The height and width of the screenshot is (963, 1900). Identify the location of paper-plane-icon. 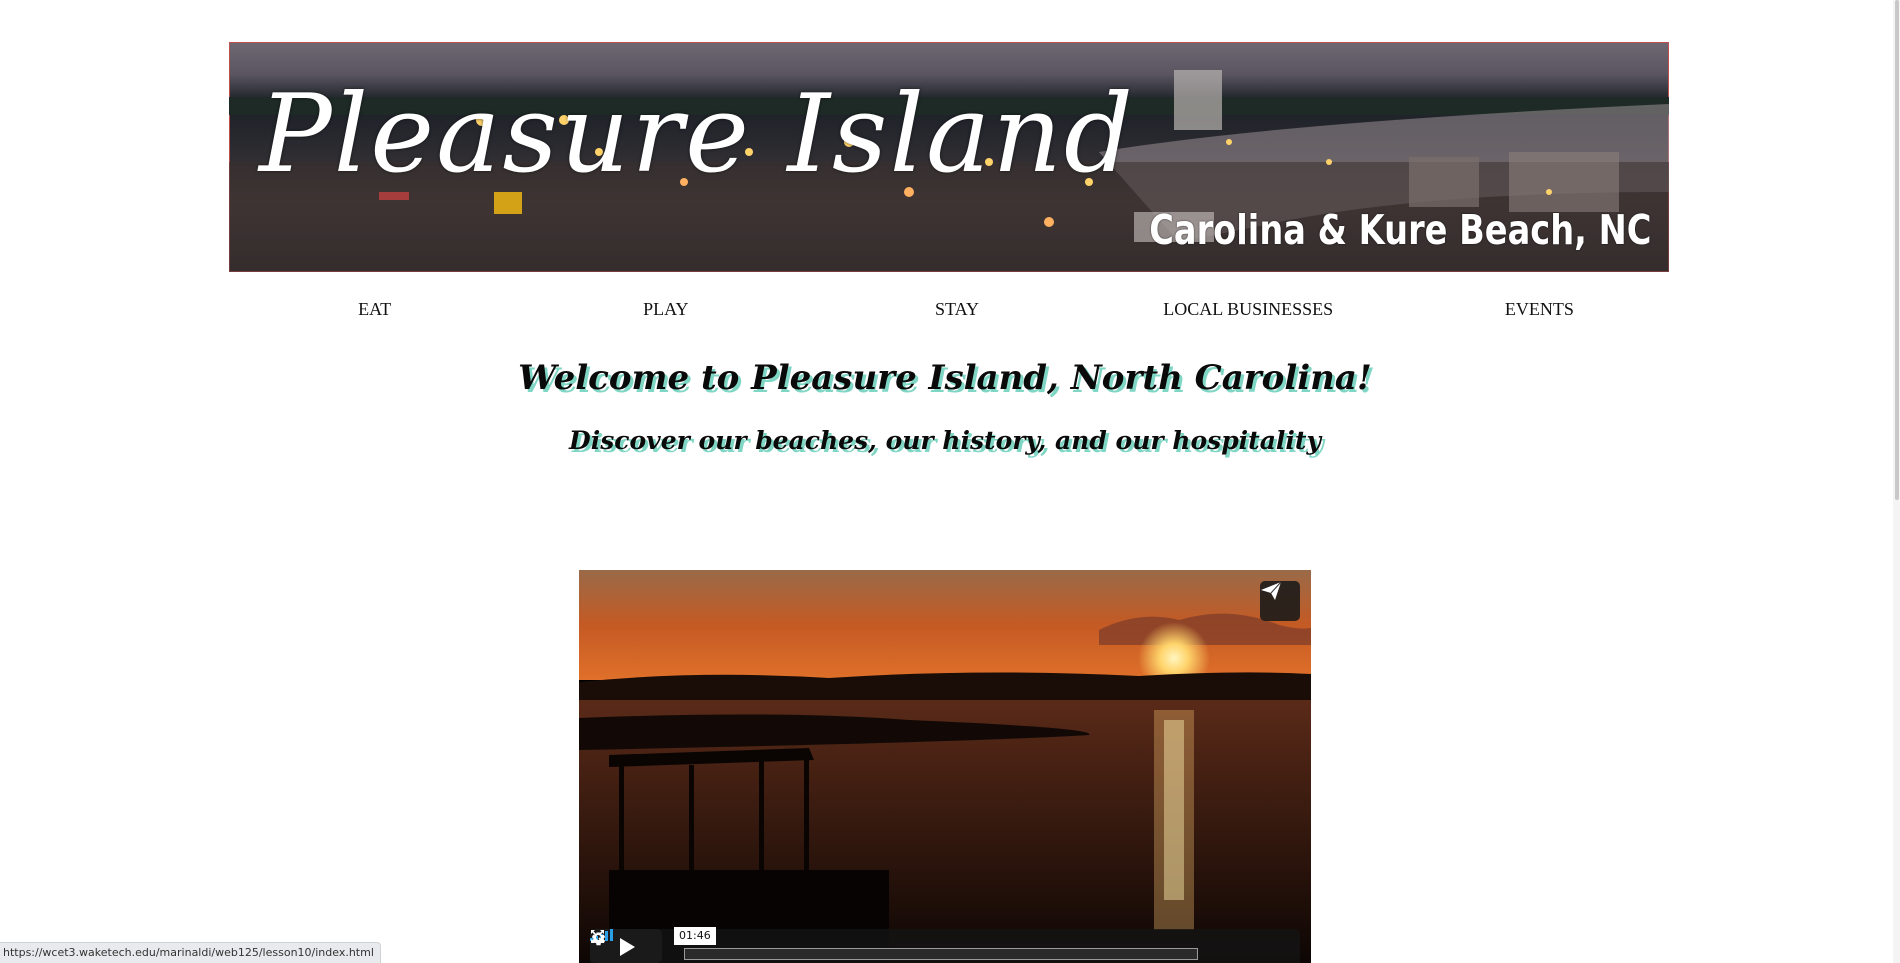
(1271, 590).